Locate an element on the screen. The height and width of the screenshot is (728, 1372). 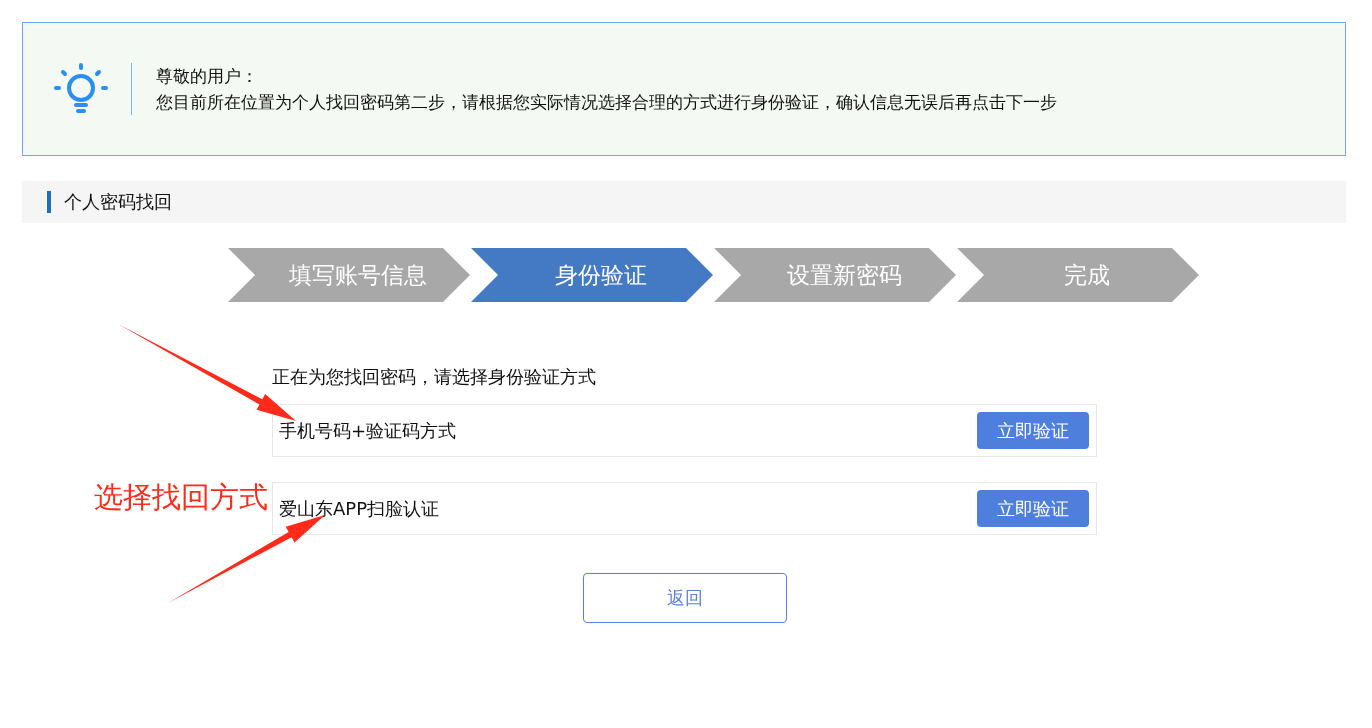
progress-step: 设置新密码 is located at coordinates (835, 275).